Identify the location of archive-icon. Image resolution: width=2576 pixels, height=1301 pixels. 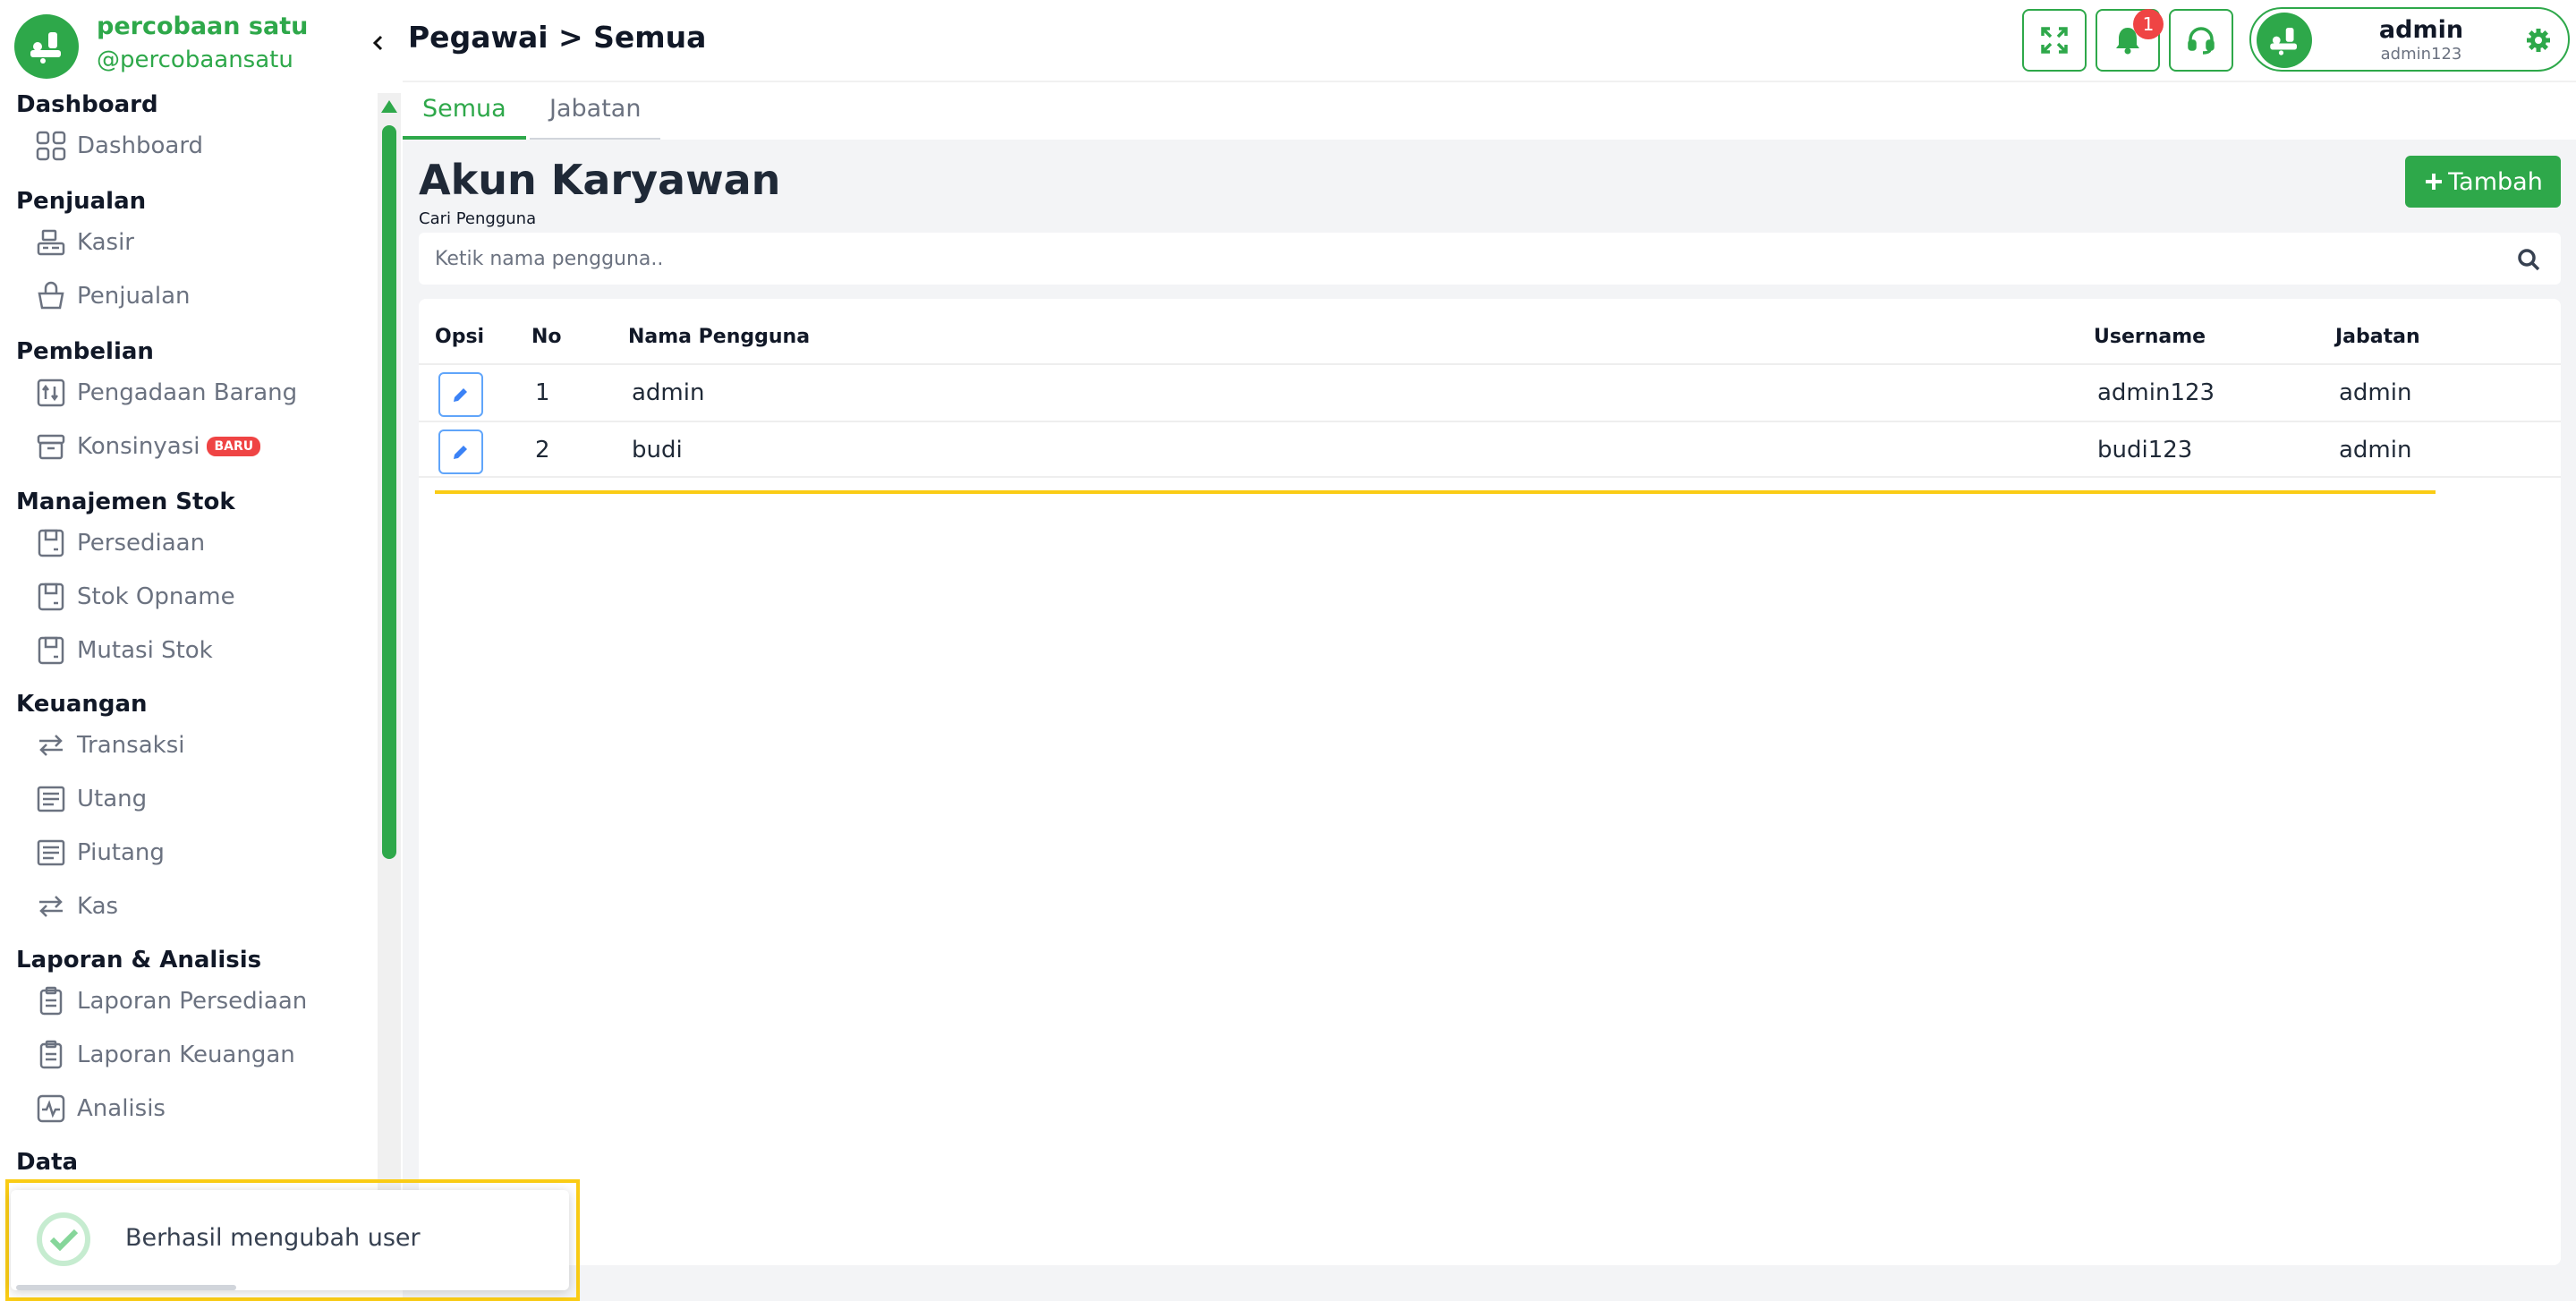
(51, 446).